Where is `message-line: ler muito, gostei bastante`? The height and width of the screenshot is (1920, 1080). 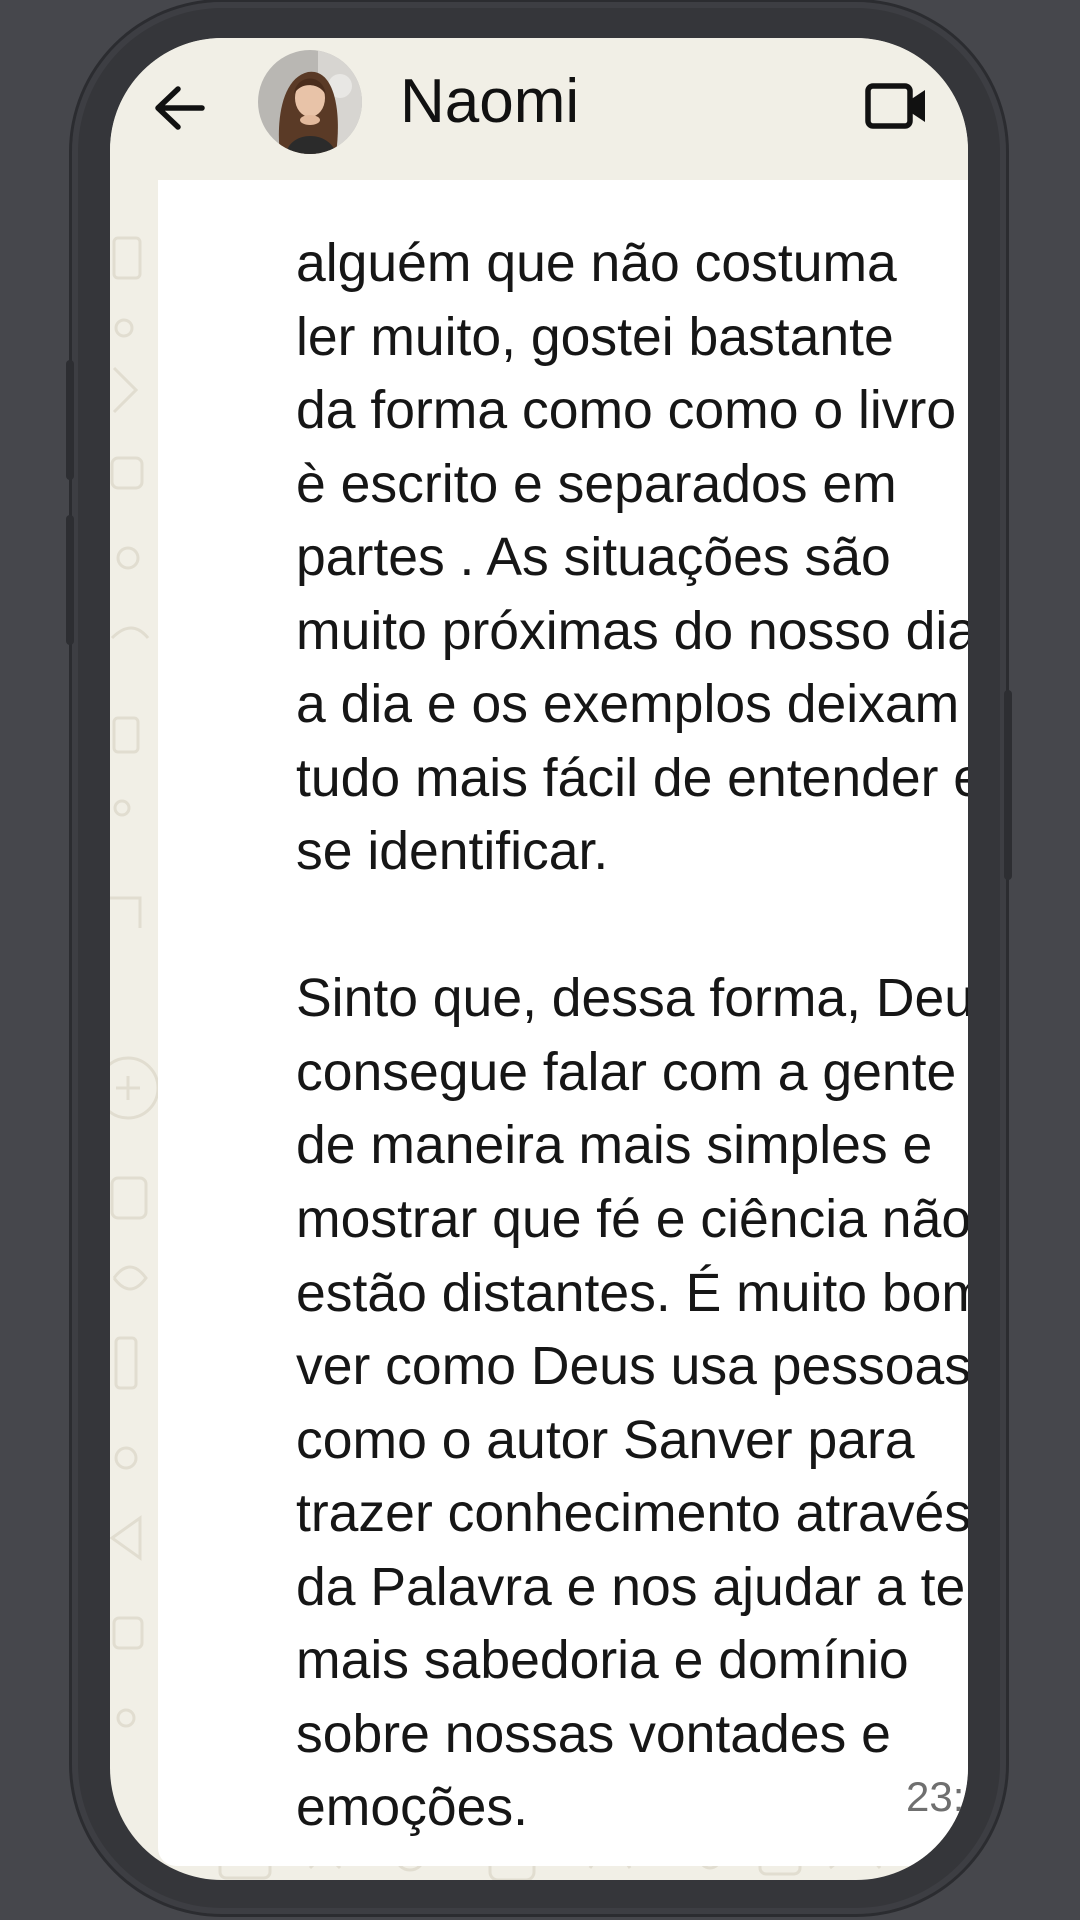 message-line: ler muito, gostei bastante is located at coordinates (595, 337).